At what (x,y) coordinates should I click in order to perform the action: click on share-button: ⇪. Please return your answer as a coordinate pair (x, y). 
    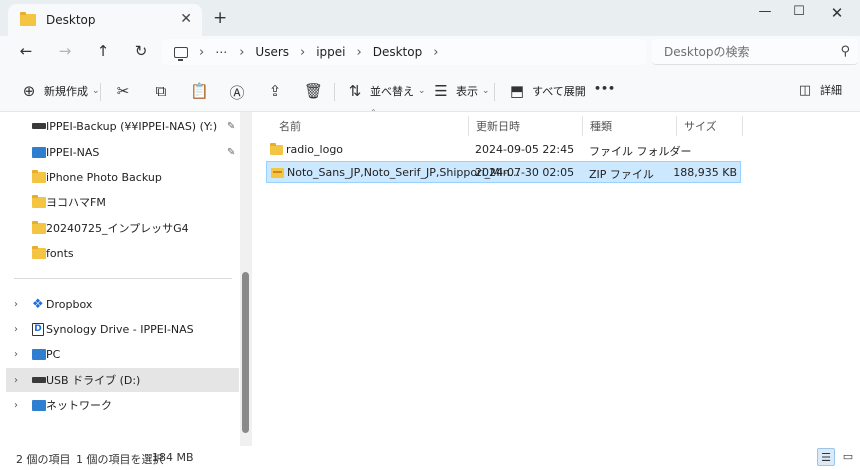
    Looking at the image, I should click on (275, 91).